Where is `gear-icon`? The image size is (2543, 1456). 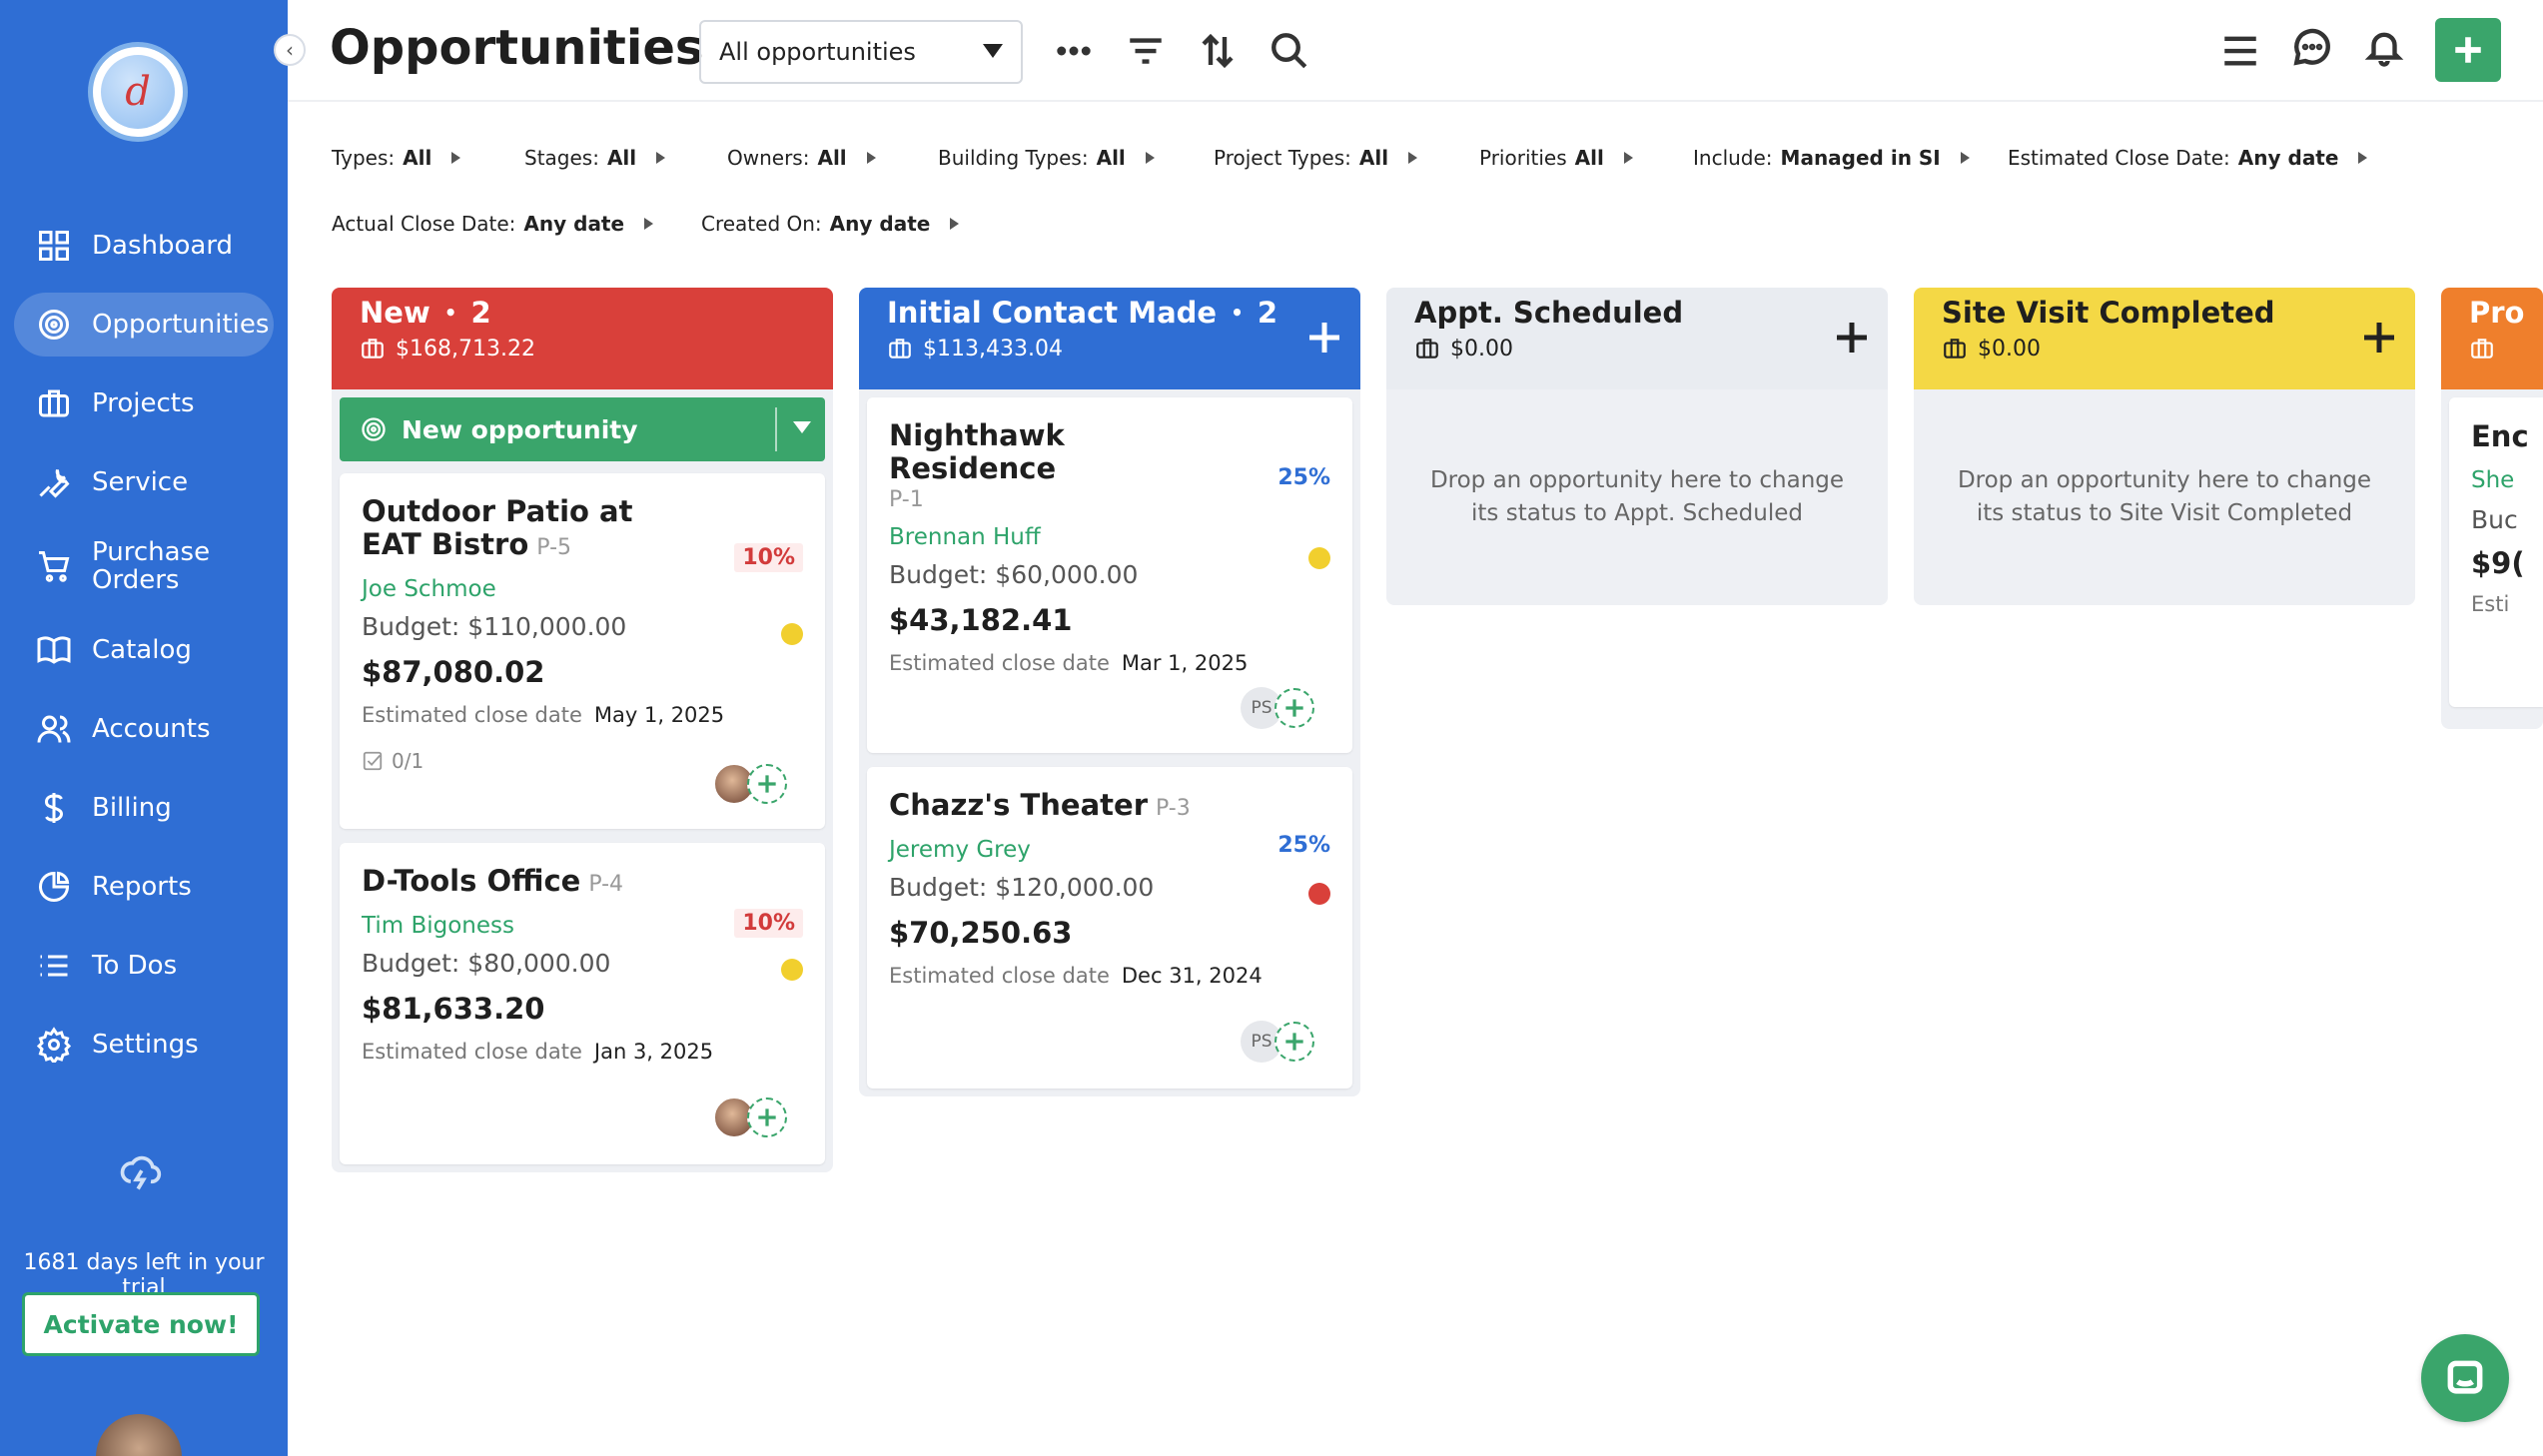
gear-icon is located at coordinates (54, 1045).